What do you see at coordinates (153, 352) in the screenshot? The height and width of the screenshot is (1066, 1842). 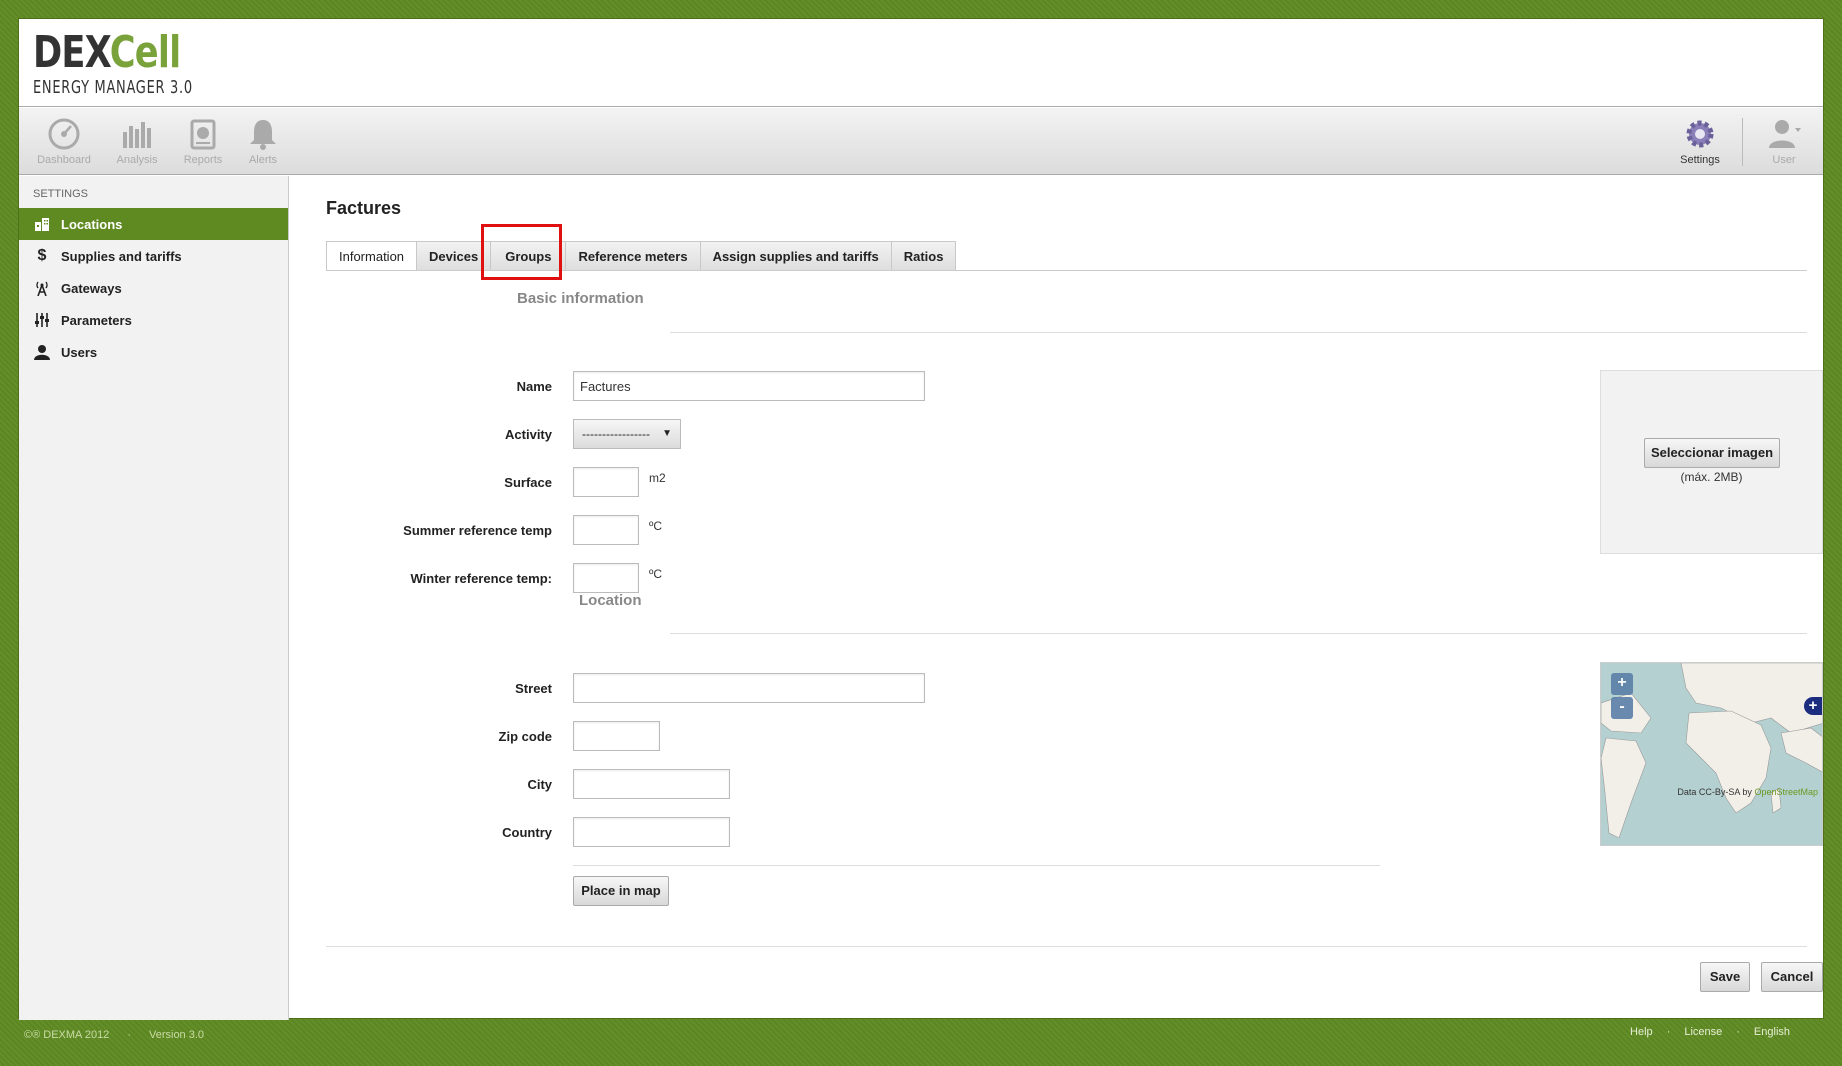 I see `sidebar-item-users: Users` at bounding box center [153, 352].